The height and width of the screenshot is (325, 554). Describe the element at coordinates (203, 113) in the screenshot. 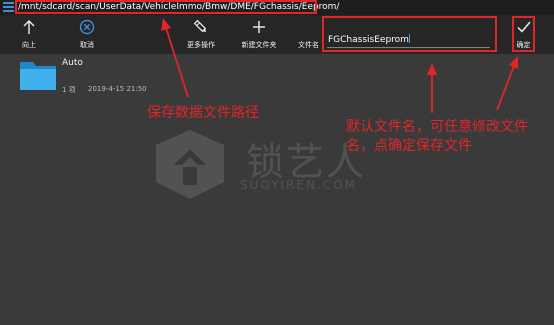

I see `path-annotation: 保存数据文件路径` at that location.